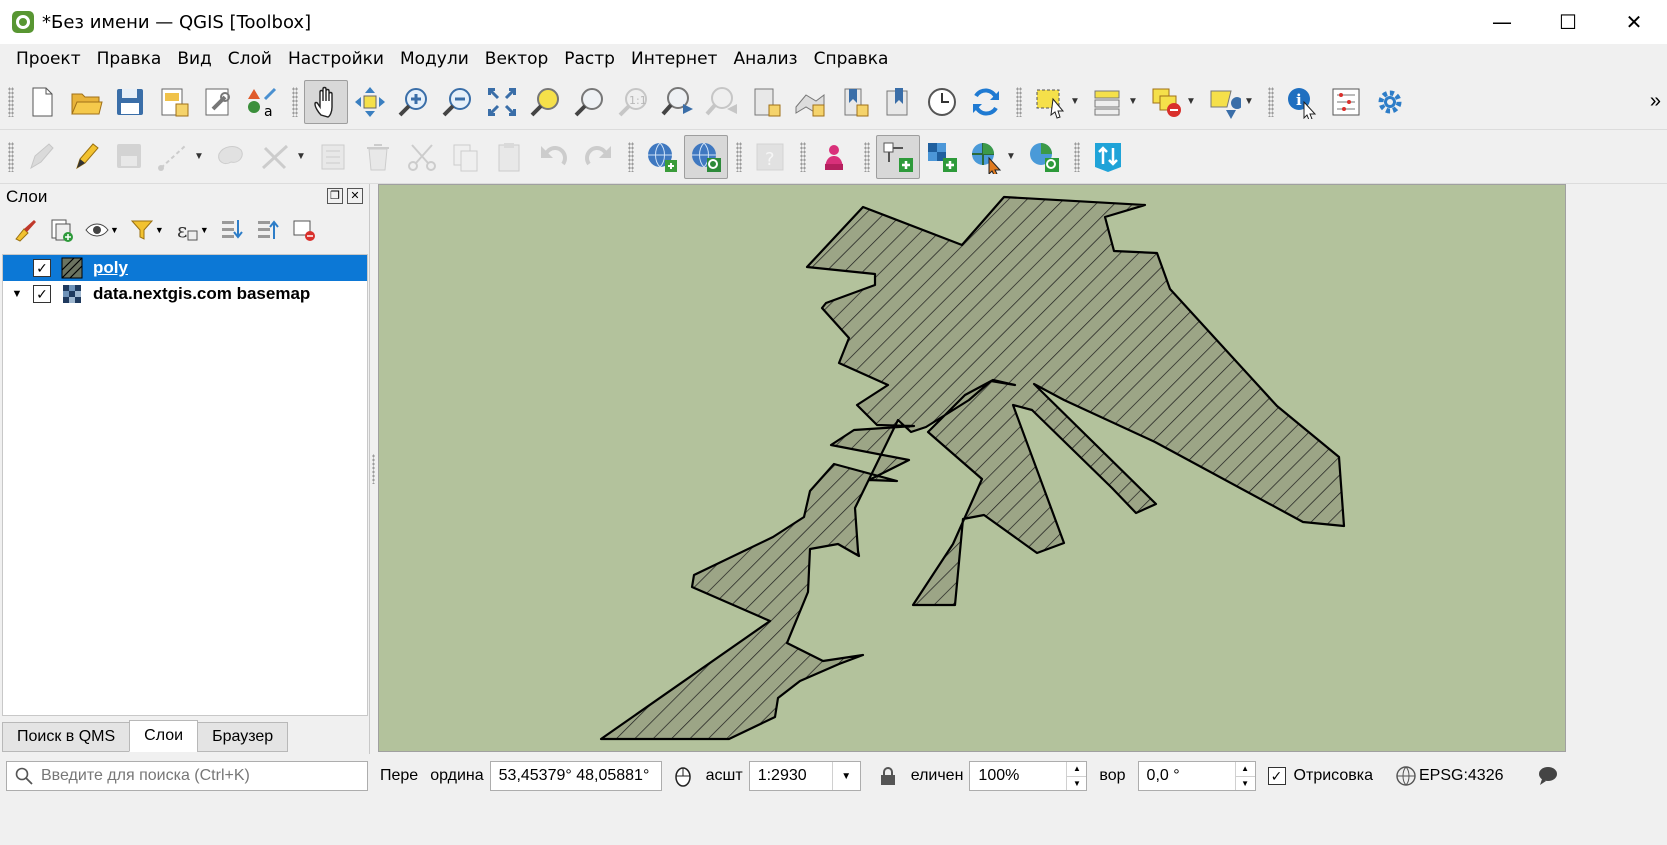 This screenshot has width=1667, height=845. Describe the element at coordinates (898, 102) in the screenshot. I see `bookmark-book-icon` at that location.